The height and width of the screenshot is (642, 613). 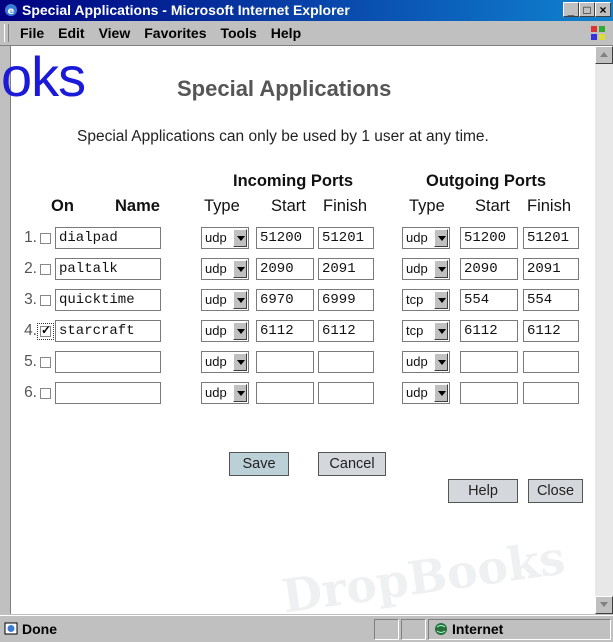 What do you see at coordinates (492, 206) in the screenshot?
I see `col-out-start: Start` at bounding box center [492, 206].